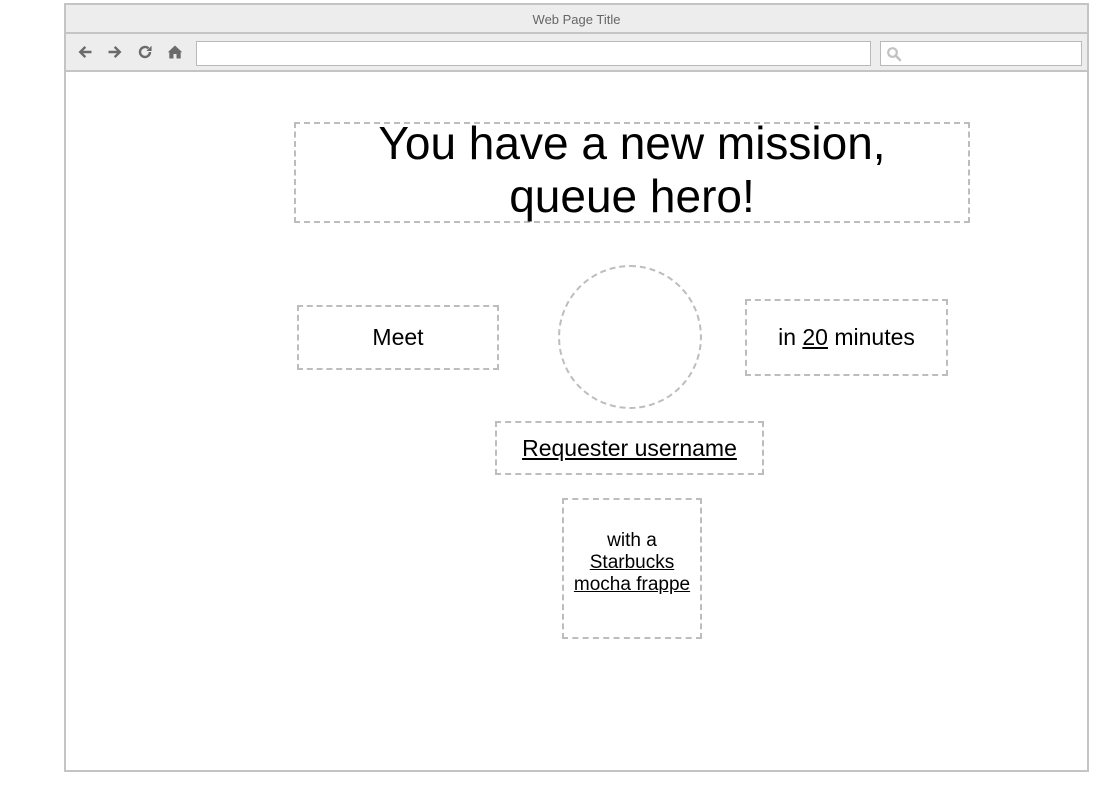 This screenshot has width=1108, height=791. I want to click on requester-avatar, so click(630, 337).